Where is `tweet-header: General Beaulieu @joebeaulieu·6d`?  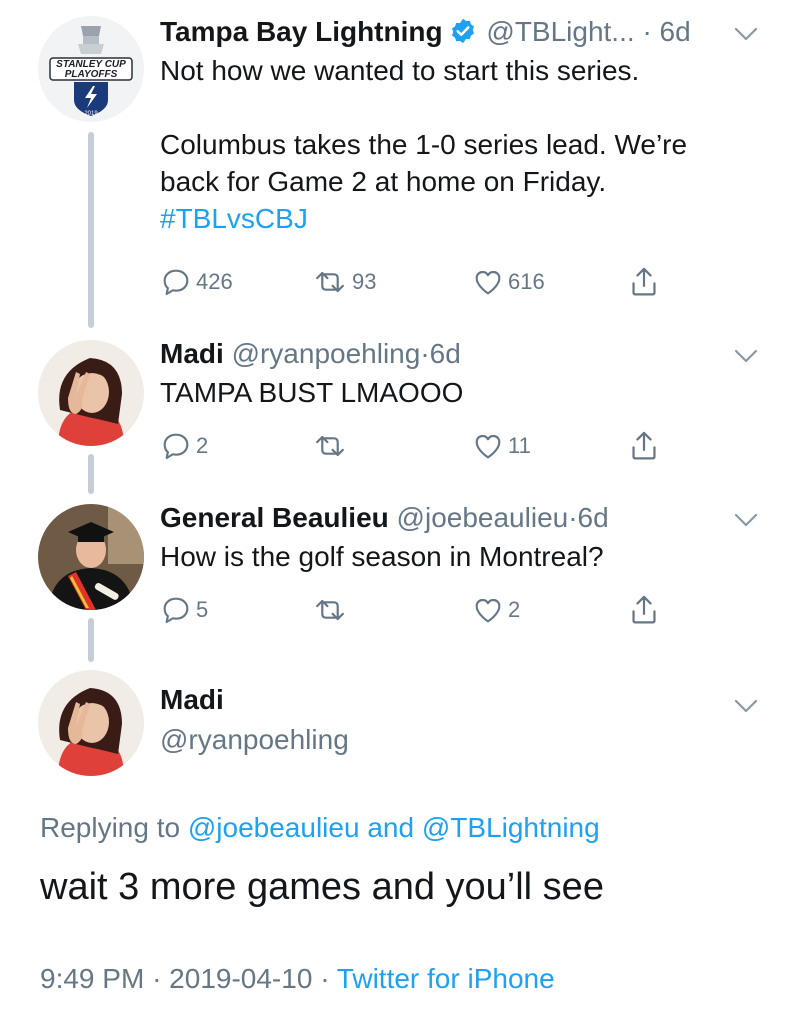 tweet-header: General Beaulieu @joebeaulieu·6d is located at coordinates (446, 518).